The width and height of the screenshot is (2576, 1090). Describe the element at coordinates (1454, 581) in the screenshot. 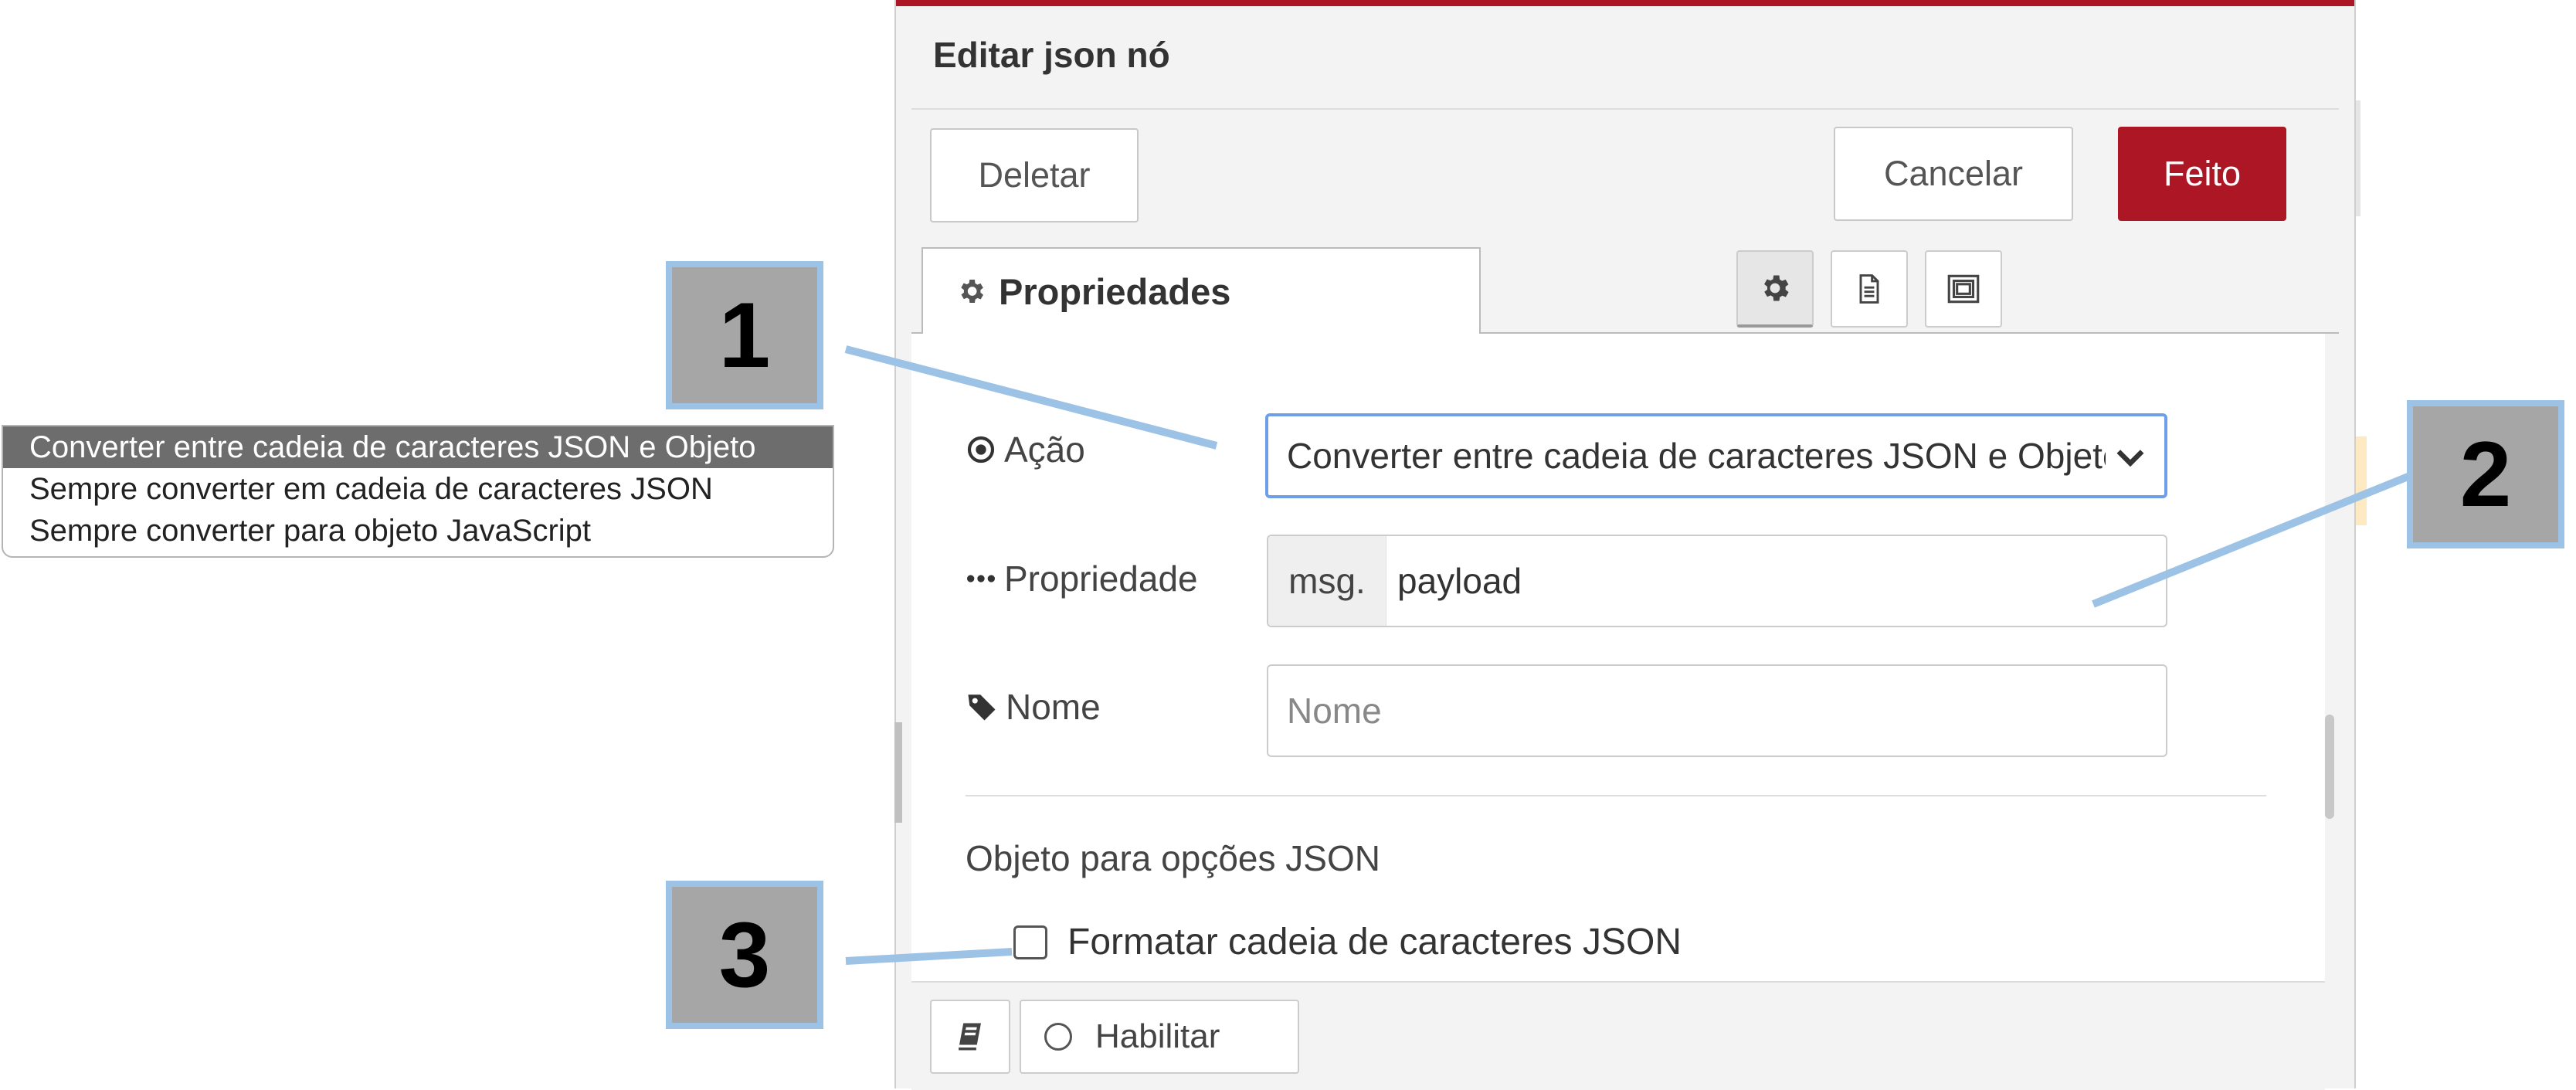

I see `property-value: payload` at that location.